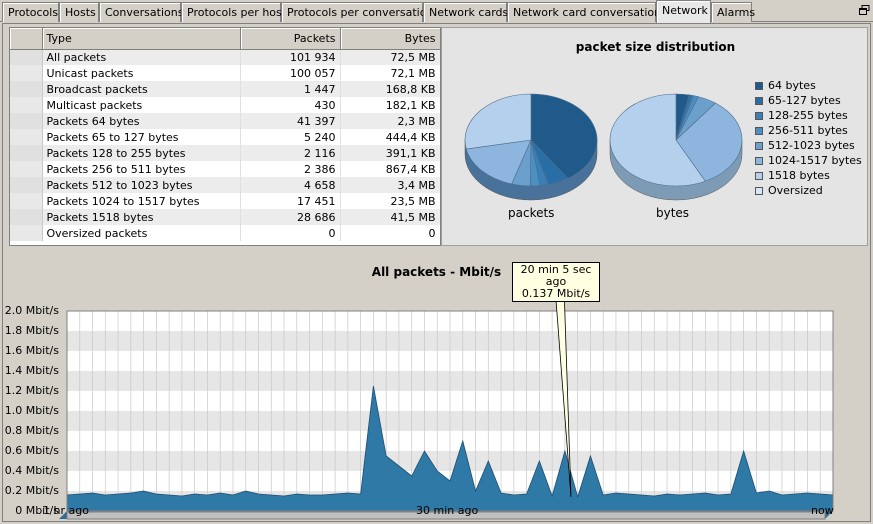  I want to click on y-tick-label: 1.2 Mbit/s, so click(31, 390).